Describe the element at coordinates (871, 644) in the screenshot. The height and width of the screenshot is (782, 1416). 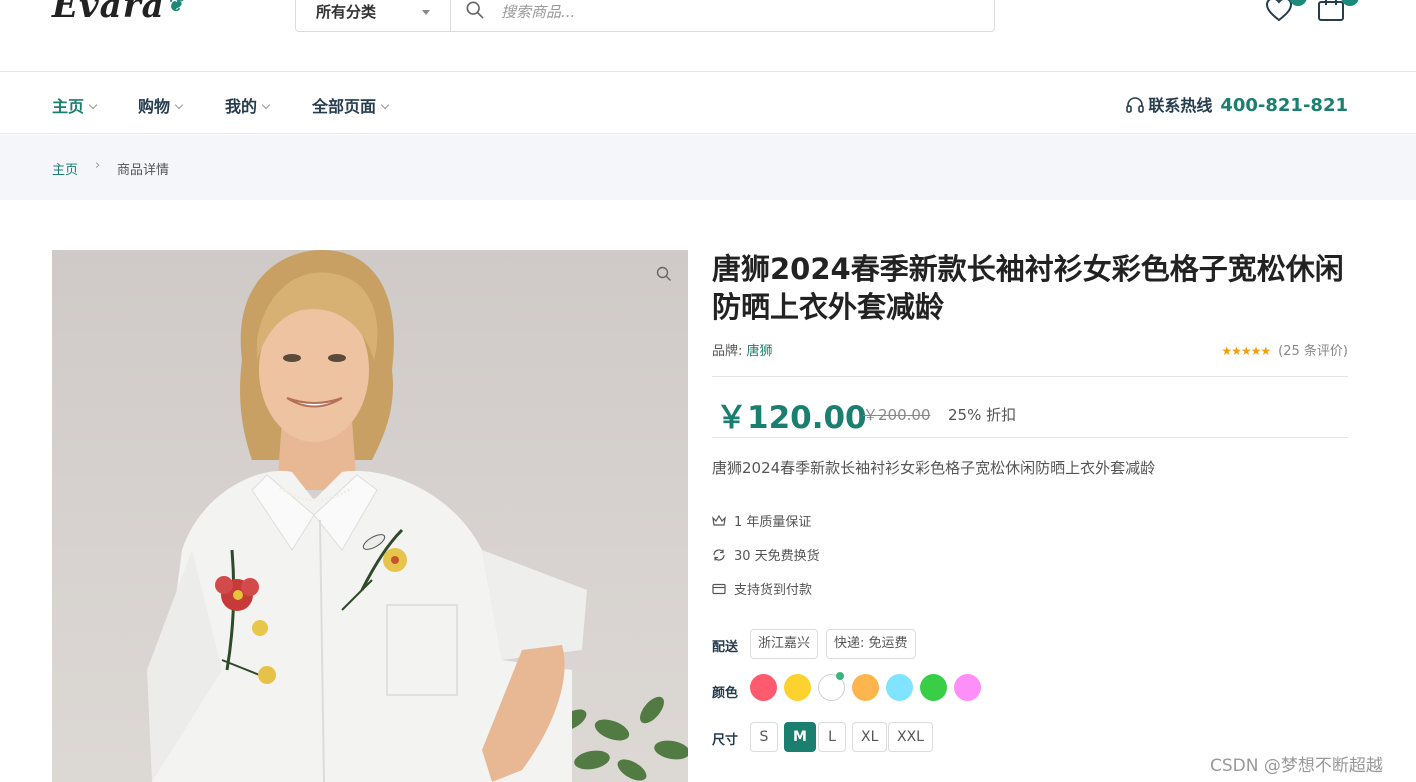
I see `shipping-fee-tag: 快递: 免运费` at that location.